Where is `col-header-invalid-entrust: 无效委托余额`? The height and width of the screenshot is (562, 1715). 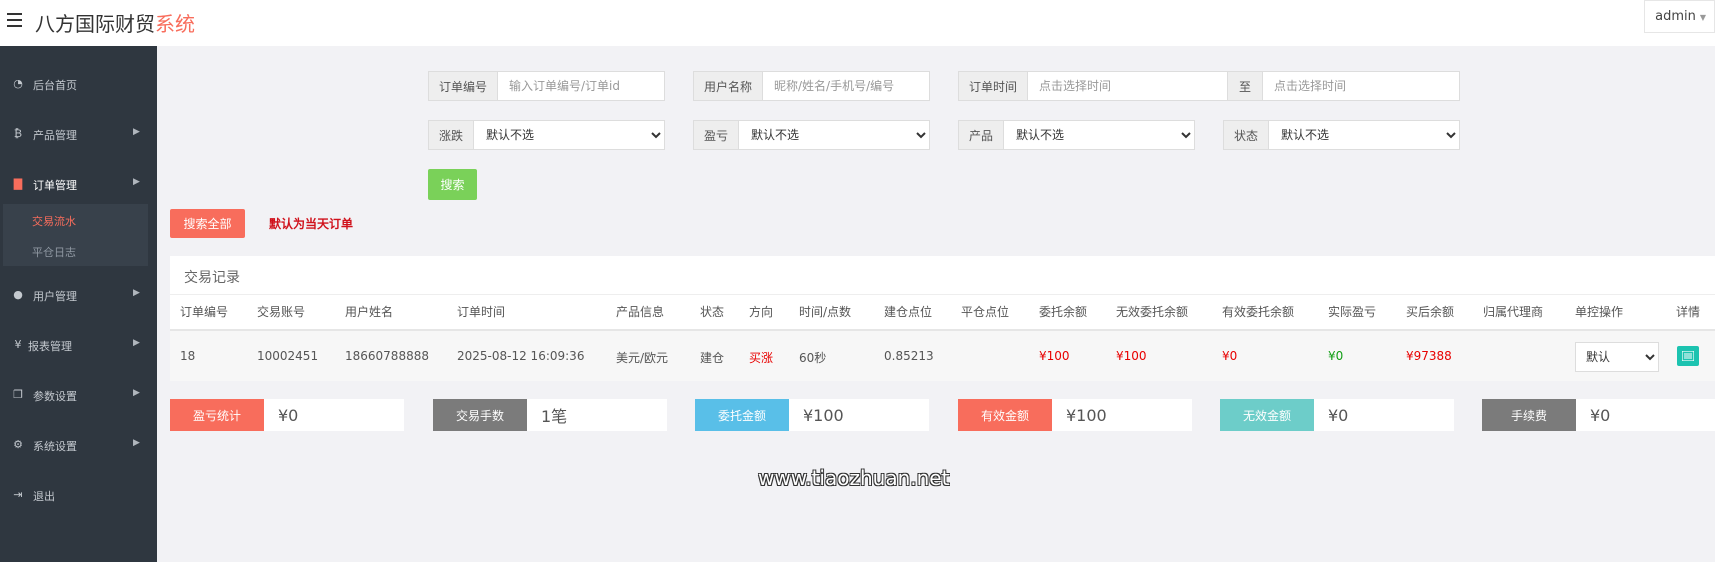
col-header-invalid-entrust: 无效委托余额 is located at coordinates (1152, 312).